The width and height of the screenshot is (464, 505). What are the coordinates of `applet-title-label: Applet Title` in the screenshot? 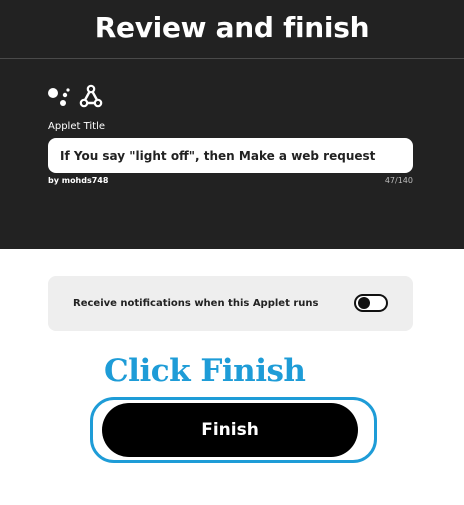 It's located at (76, 126).